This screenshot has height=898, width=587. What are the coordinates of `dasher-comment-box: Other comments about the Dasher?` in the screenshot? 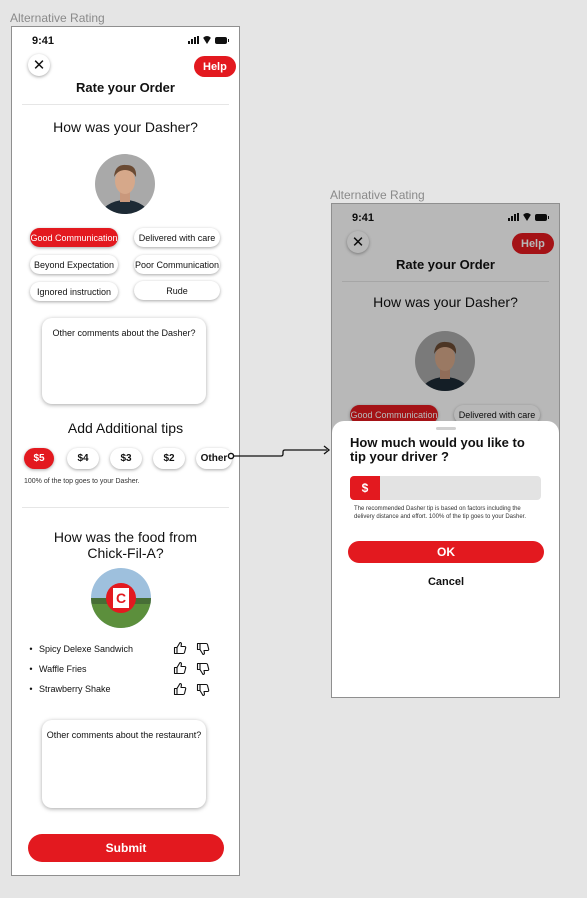 It's located at (124, 361).